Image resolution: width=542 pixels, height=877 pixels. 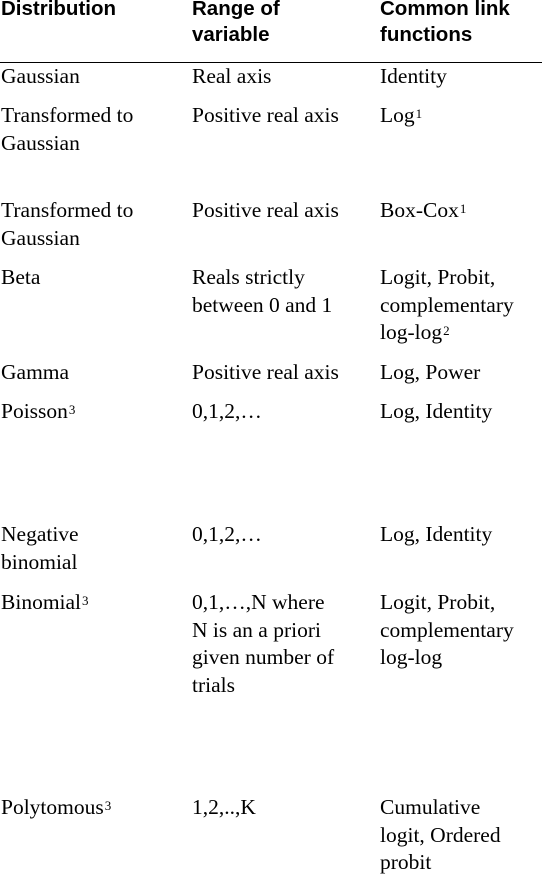 I want to click on link-functions-cell-line: Log, Power, so click(x=430, y=372).